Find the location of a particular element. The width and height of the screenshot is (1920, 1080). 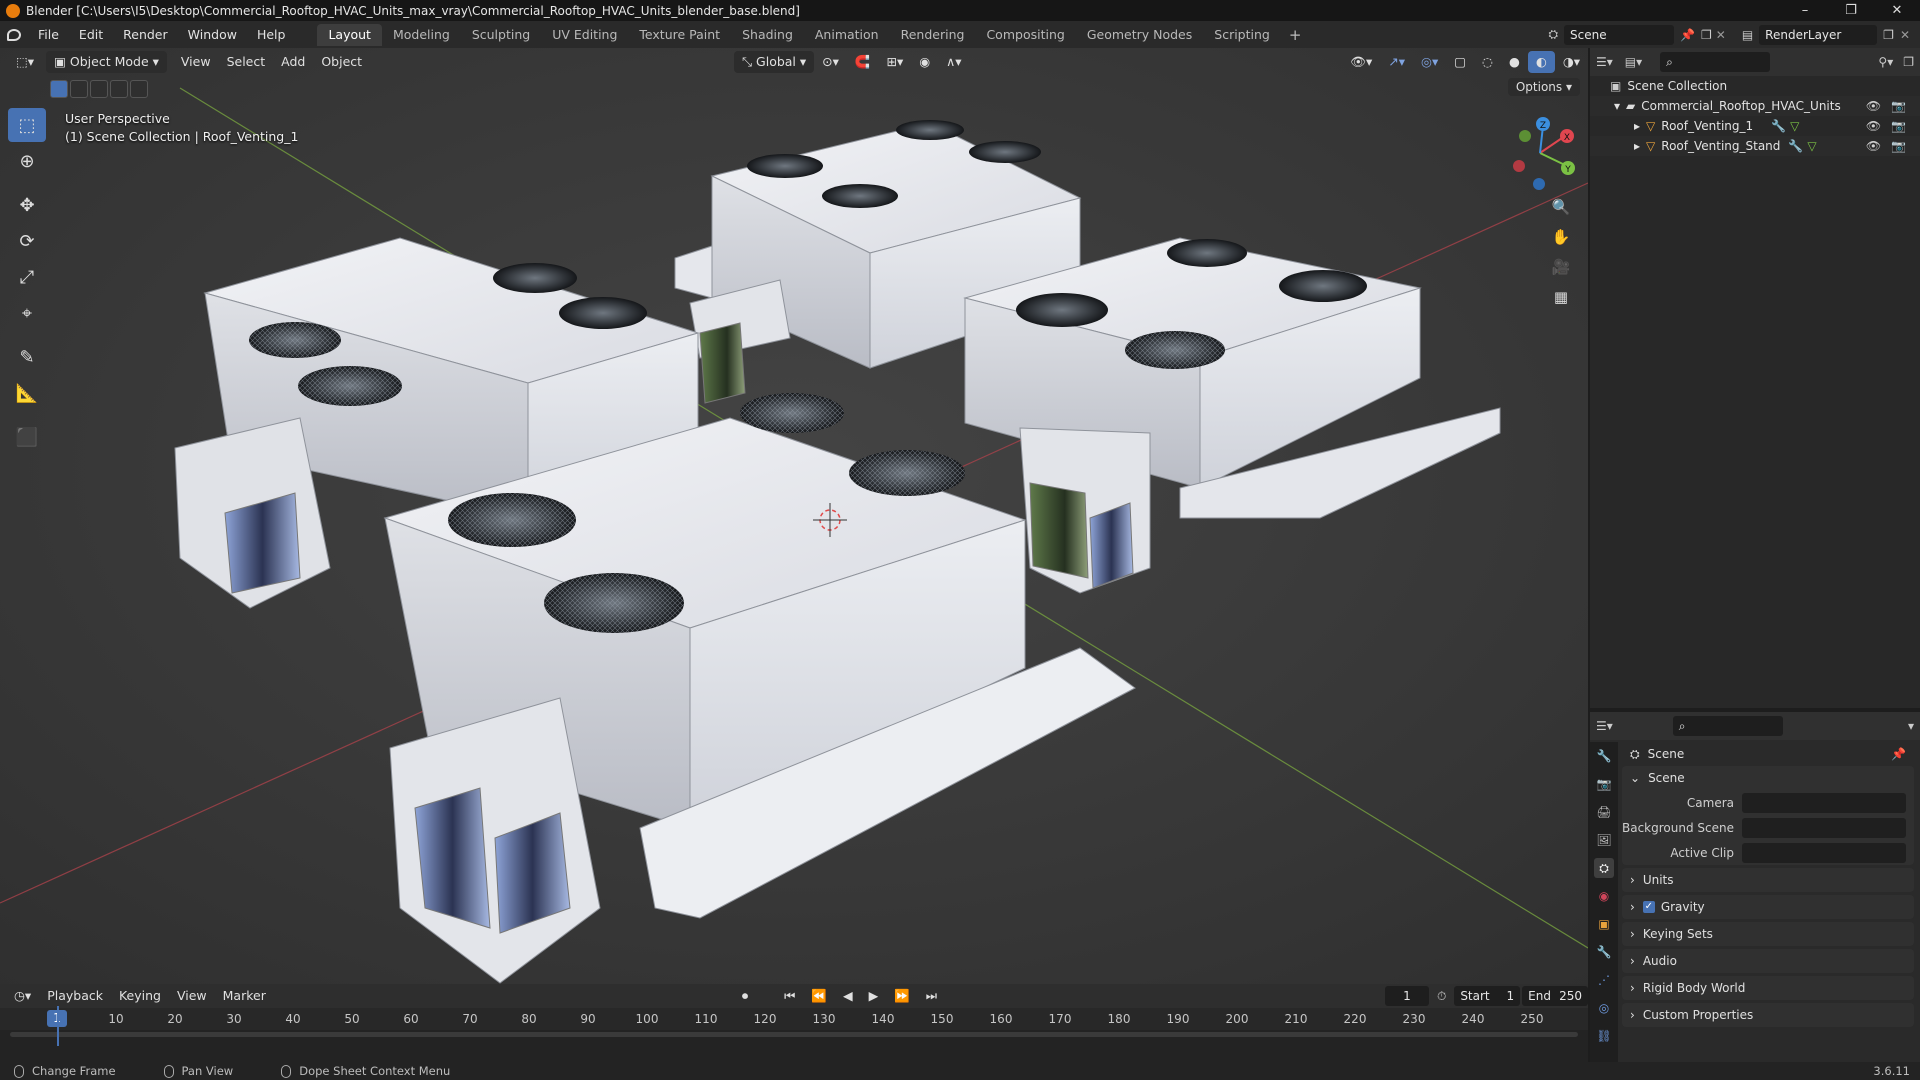

play-reverse-icon: ◀ is located at coordinates (848, 996).